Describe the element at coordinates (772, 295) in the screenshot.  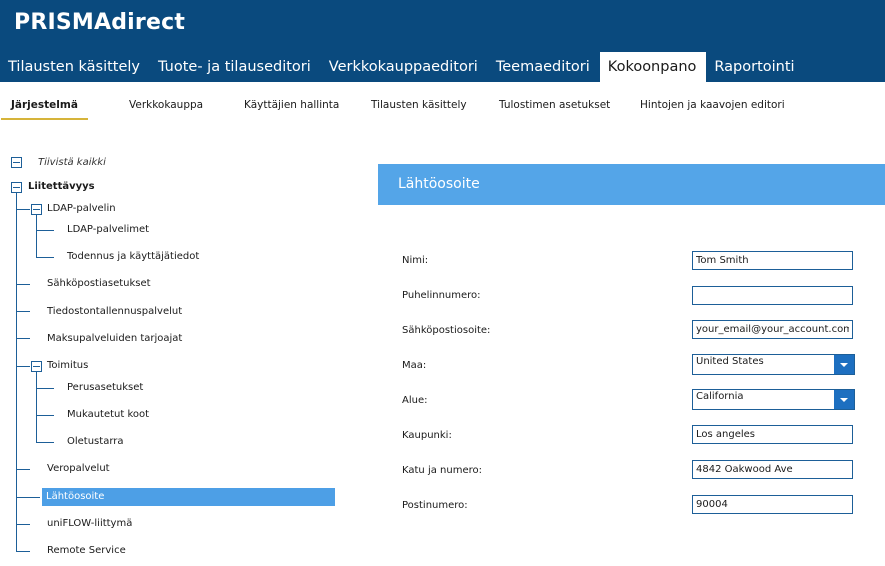
I see `phone-field` at that location.